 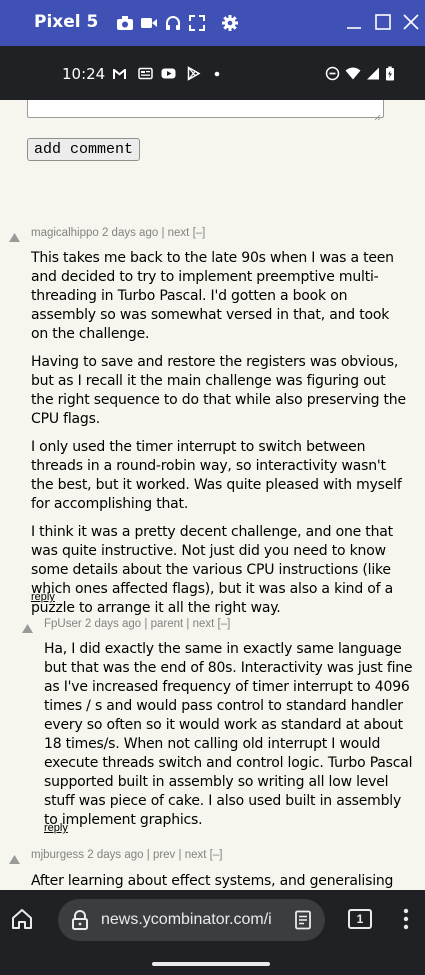 I want to click on comment-meta: FpUser 2 days ago | parent | next [–], so click(x=137, y=624).